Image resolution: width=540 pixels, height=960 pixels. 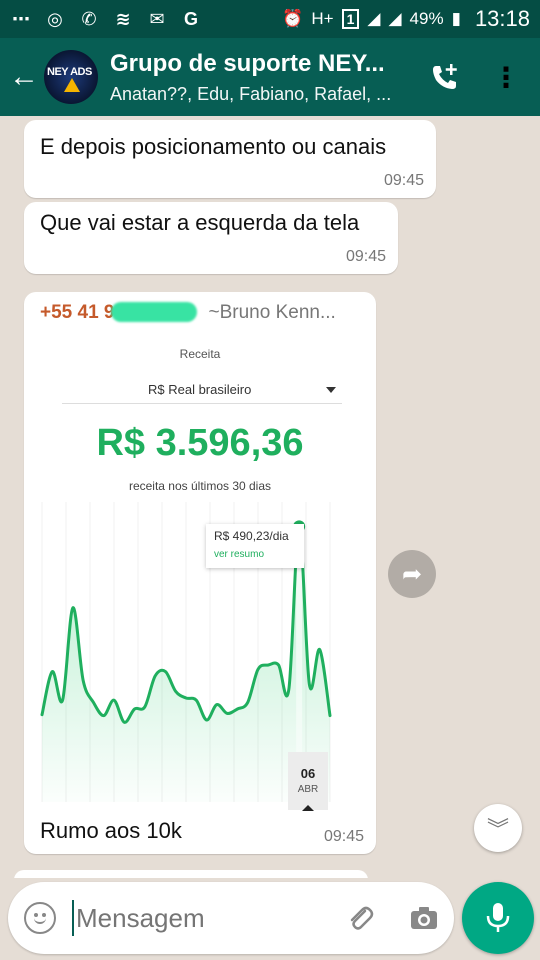 What do you see at coordinates (191, 874) in the screenshot?
I see `partial-message-bubble` at bounding box center [191, 874].